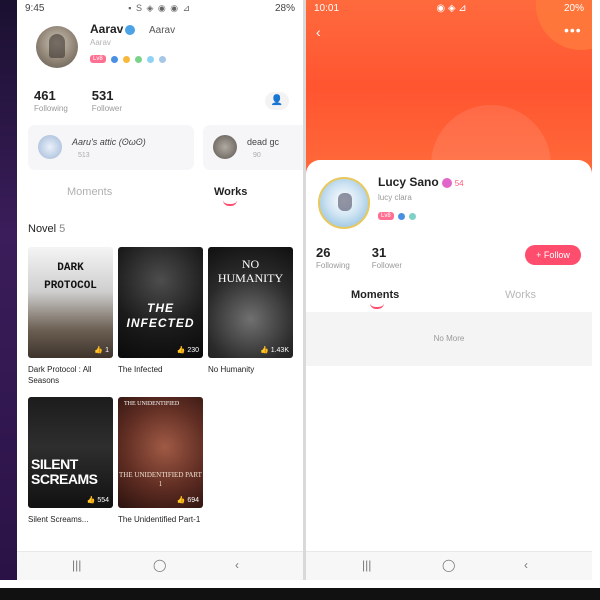  Describe the element at coordinates (107, 100) in the screenshot. I see `follower-stat: 531 Follower` at that location.